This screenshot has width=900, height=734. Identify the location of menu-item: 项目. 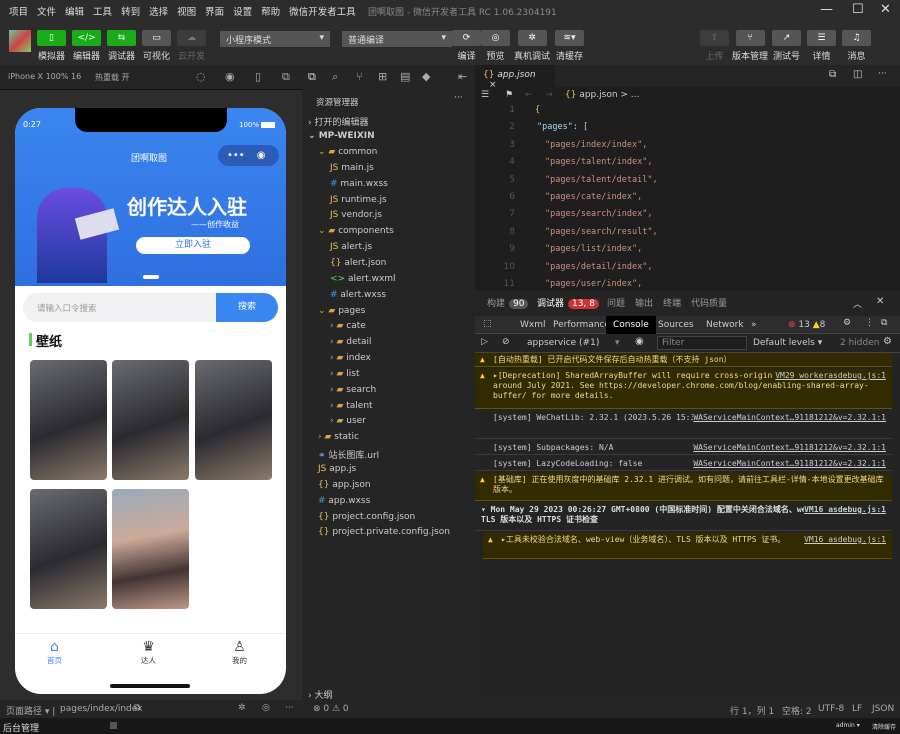
(18, 11).